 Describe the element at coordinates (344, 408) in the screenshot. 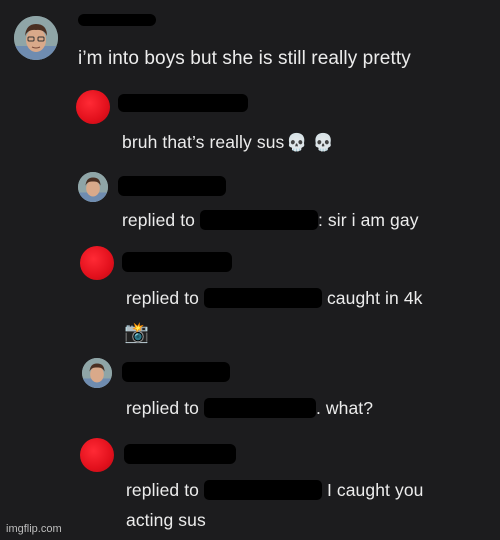

I see `comment-body: . what?` at that location.